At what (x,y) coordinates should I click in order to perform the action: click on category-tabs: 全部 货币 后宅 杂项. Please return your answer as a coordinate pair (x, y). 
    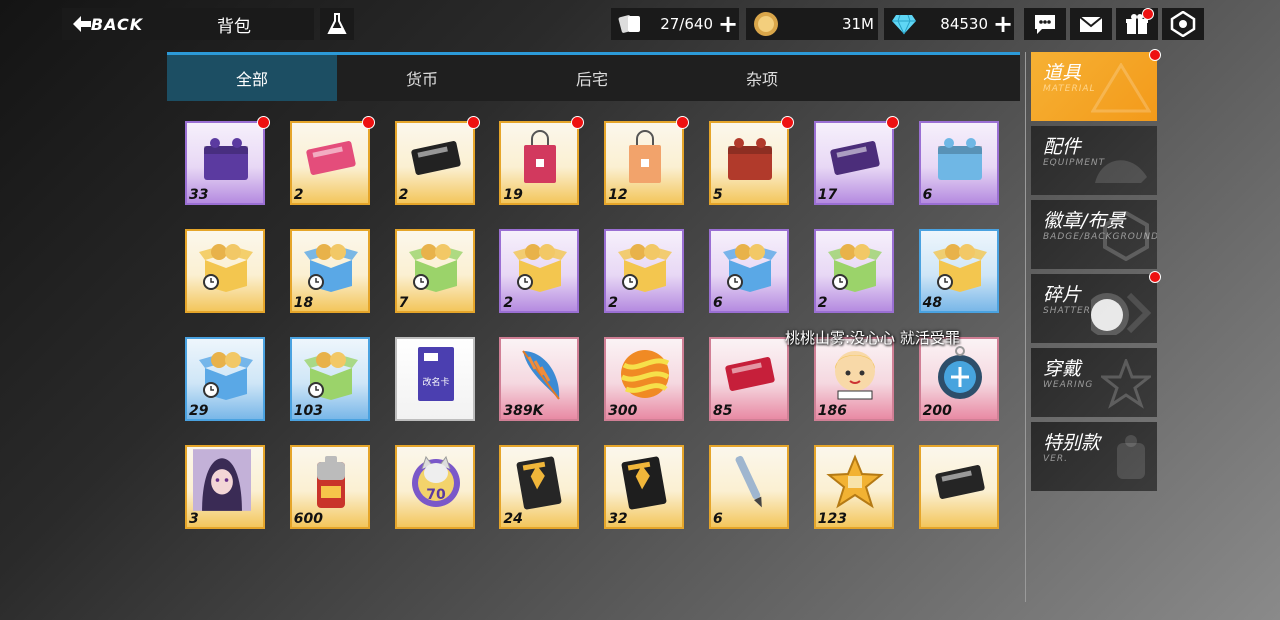
    Looking at the image, I should click on (593, 76).